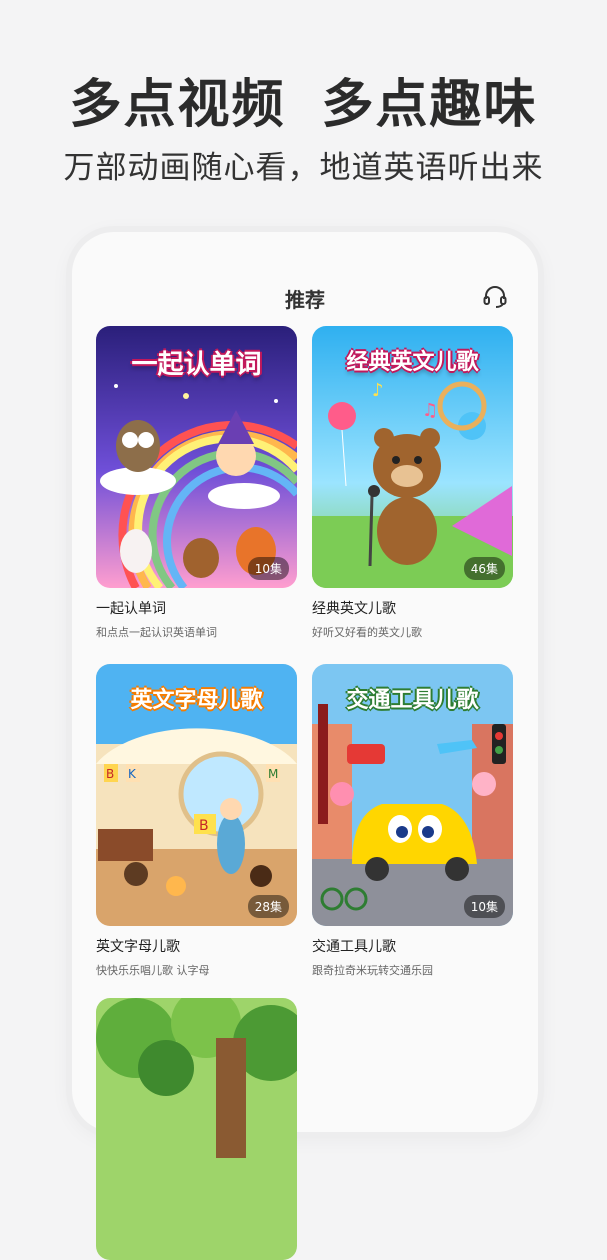  What do you see at coordinates (153, 970) in the screenshot?
I see `card-subtitle: 快快乐乐唱儿歌 认字母` at bounding box center [153, 970].